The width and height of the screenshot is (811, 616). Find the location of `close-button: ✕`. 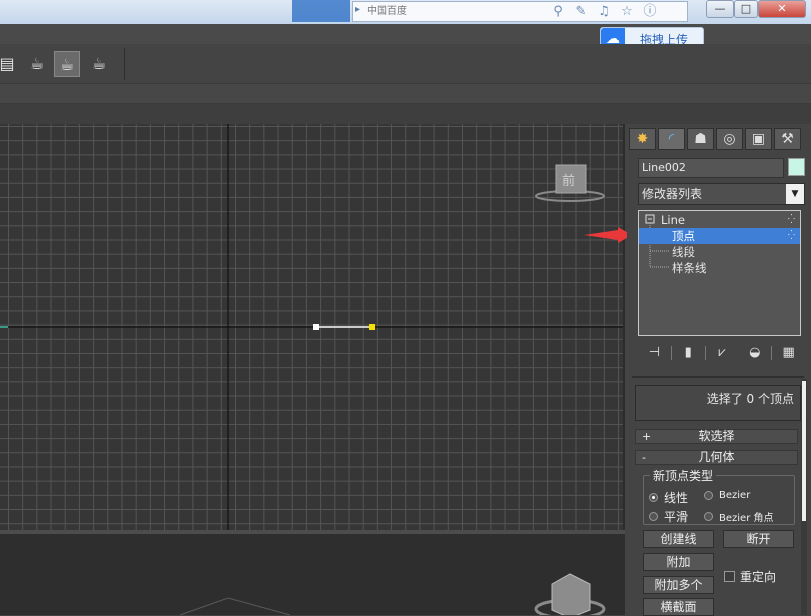

close-button: ✕ is located at coordinates (782, 9).